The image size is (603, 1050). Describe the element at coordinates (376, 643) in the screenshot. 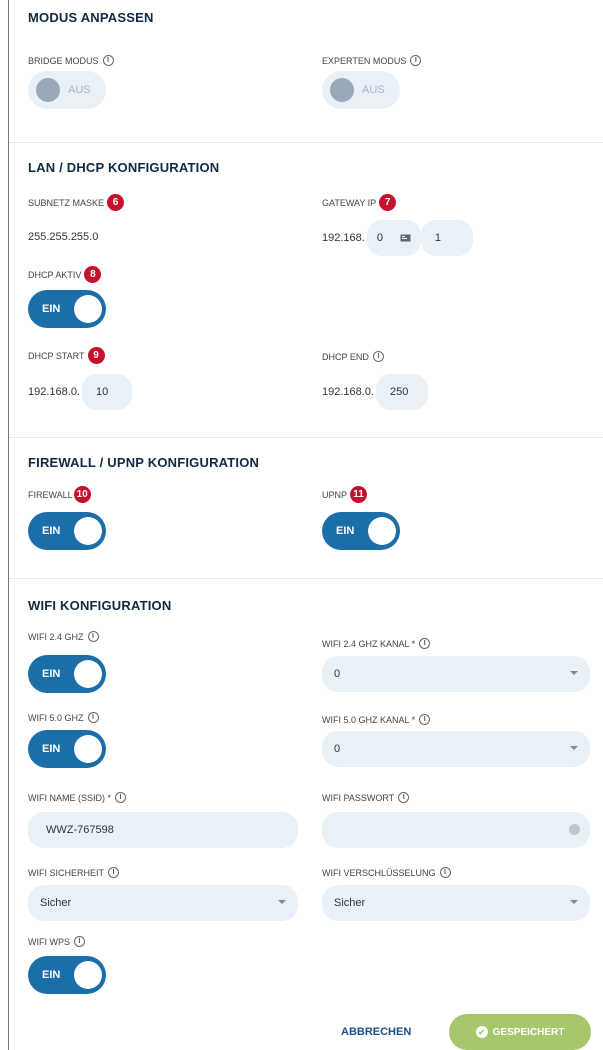

I see `wifi24-channel-label: WIFI 2.4 GHZ KANAL * i` at that location.